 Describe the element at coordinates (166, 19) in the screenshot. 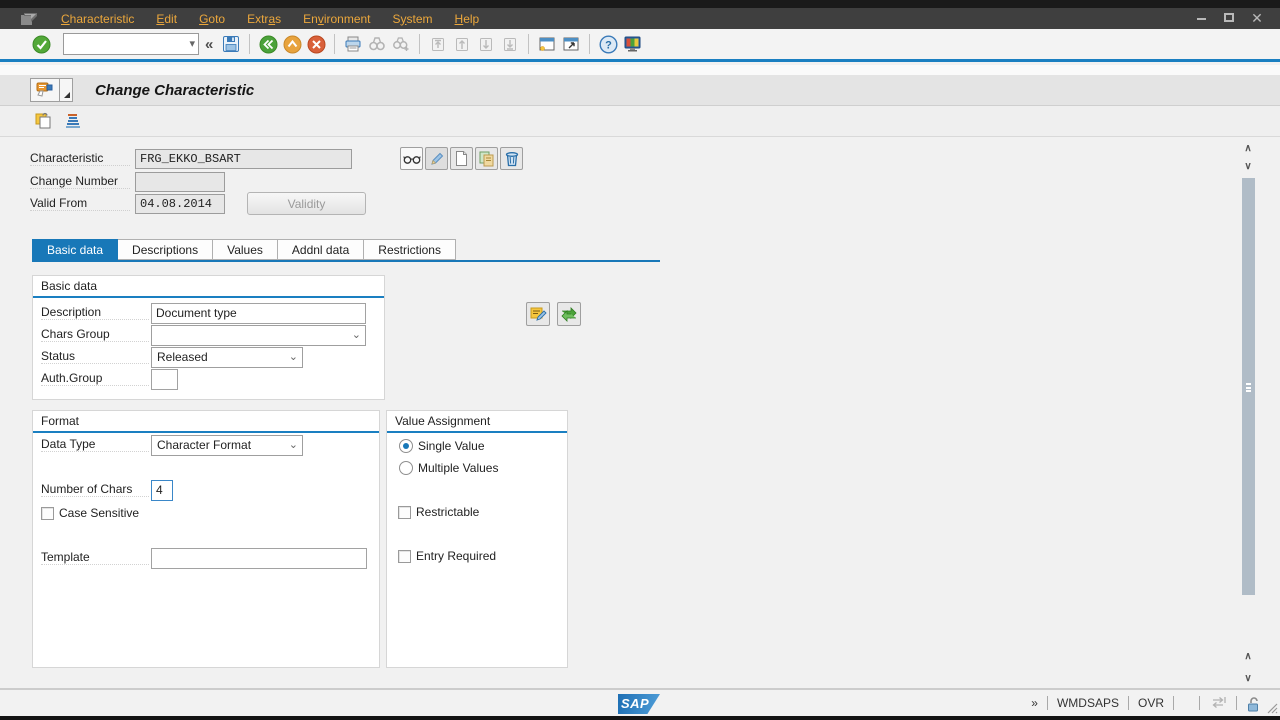

I see `menu-edit: Edit` at that location.